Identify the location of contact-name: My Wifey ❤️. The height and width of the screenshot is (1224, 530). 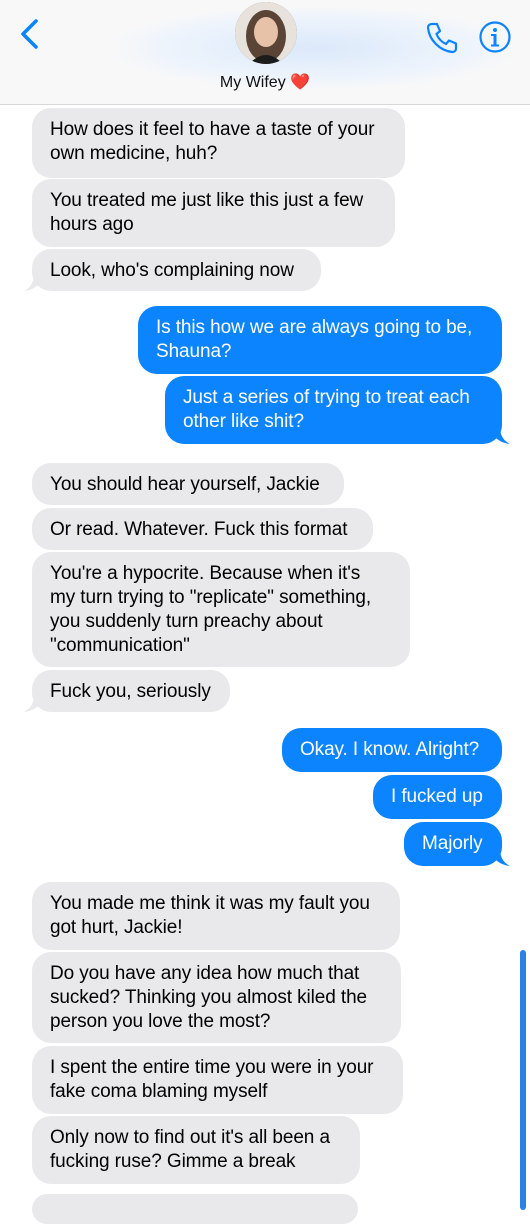
(265, 82).